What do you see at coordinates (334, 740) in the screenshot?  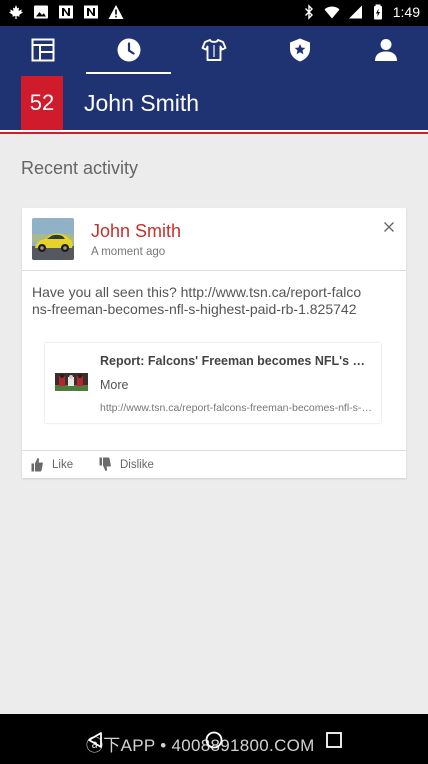 I see `recents-icon` at bounding box center [334, 740].